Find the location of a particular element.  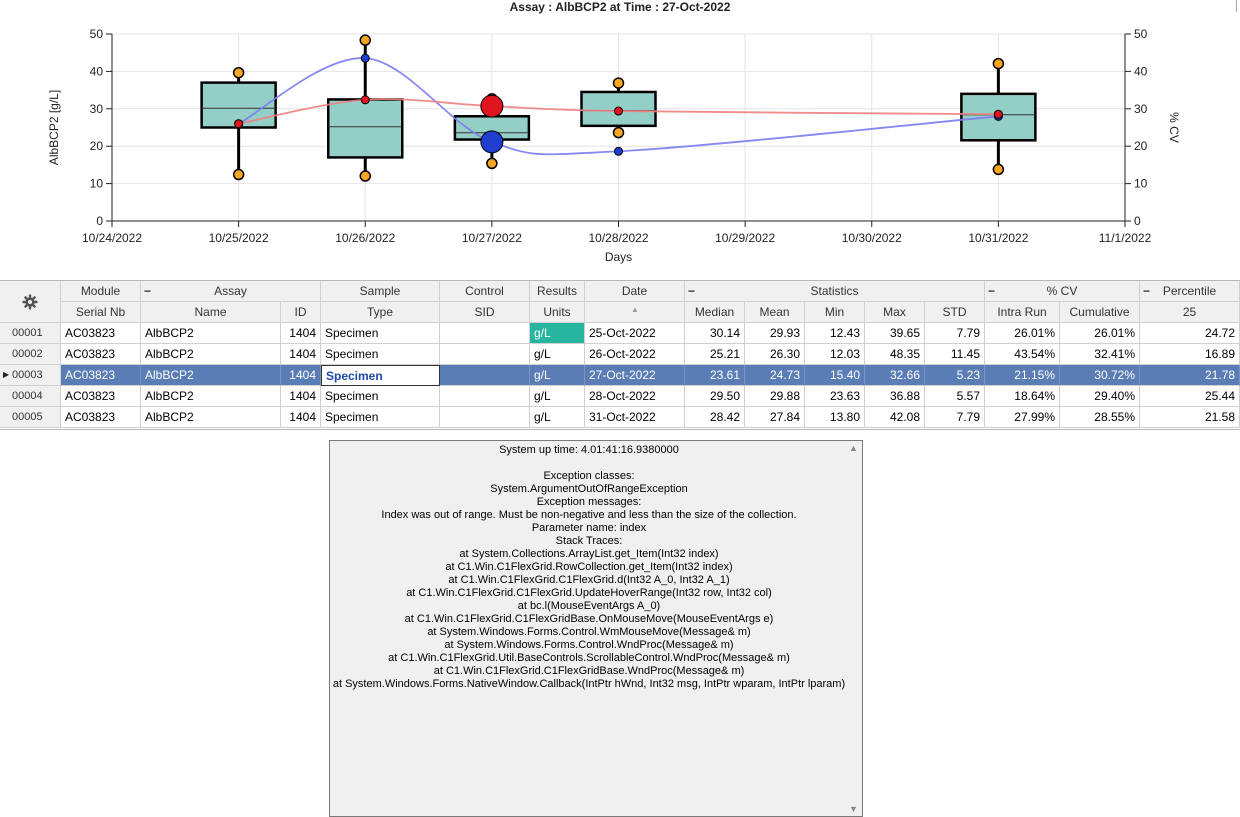

row-header: 00003 ▶ is located at coordinates (30, 375).